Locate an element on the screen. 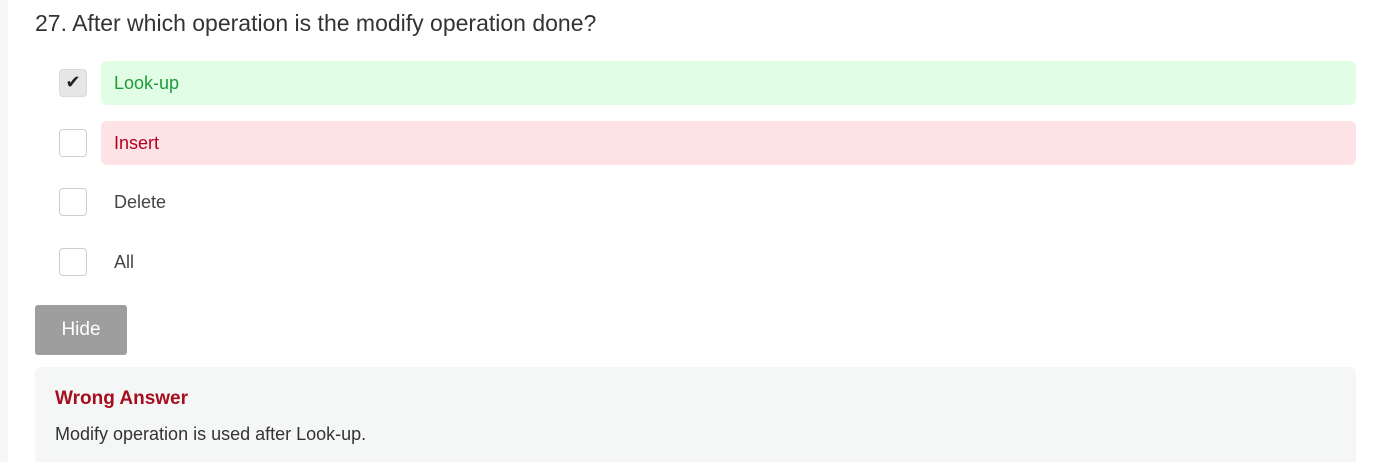 This screenshot has width=1378, height=462. option-label-text: All is located at coordinates (124, 261).